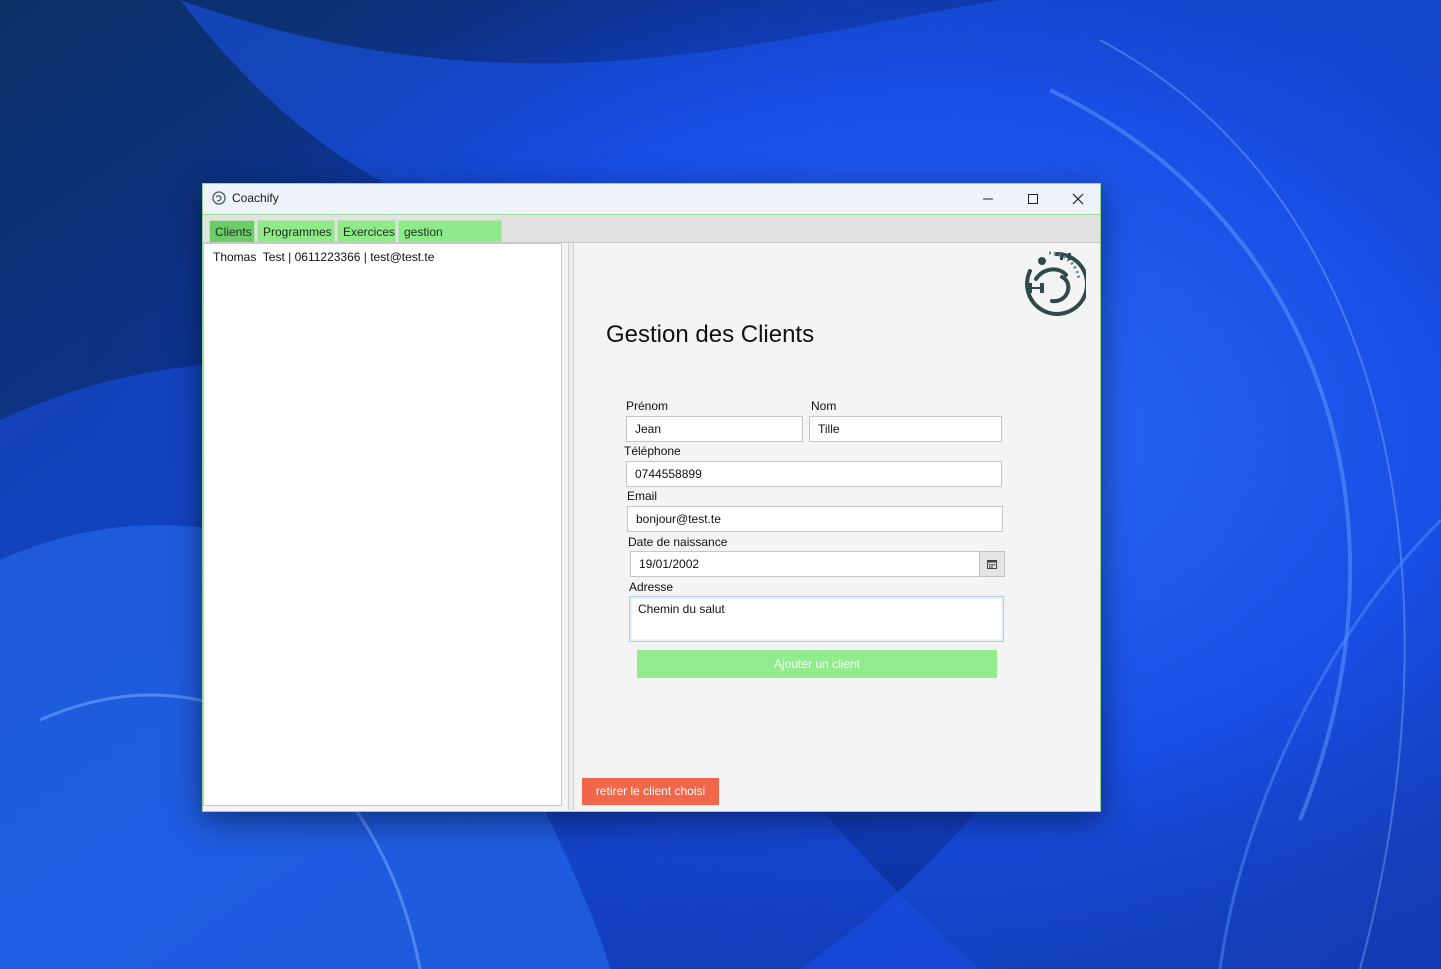 The image size is (1441, 969). Describe the element at coordinates (382, 524) in the screenshot. I see `client-list: Thomas Test | 0611223366 | test@test.te` at that location.